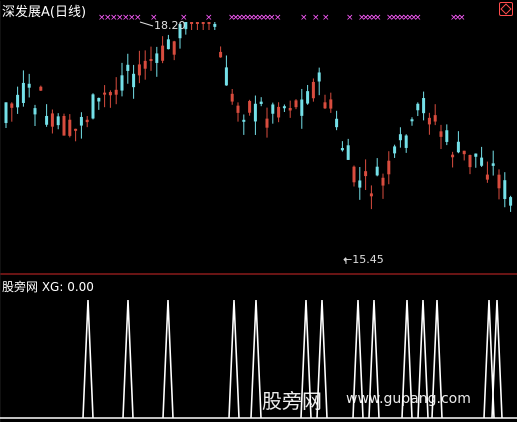 The image size is (517, 422). Describe the element at coordinates (408, 399) in the screenshot. I see `watermark-url: www.gupang.com` at that location.